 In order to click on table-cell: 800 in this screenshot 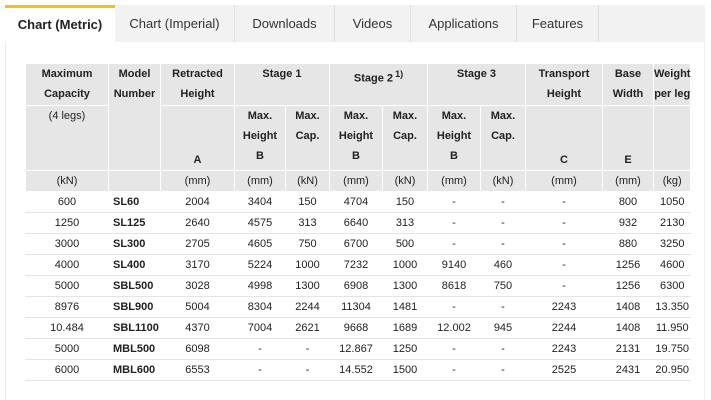, I will do `click(628, 202)`.